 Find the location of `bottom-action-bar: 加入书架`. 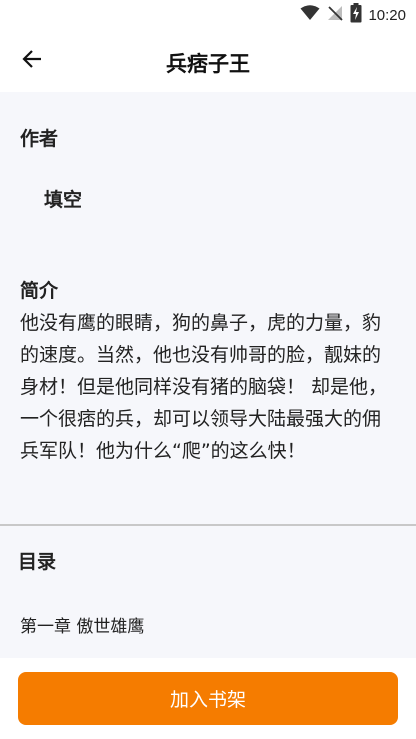

bottom-action-bar: 加入书架 is located at coordinates (208, 698).